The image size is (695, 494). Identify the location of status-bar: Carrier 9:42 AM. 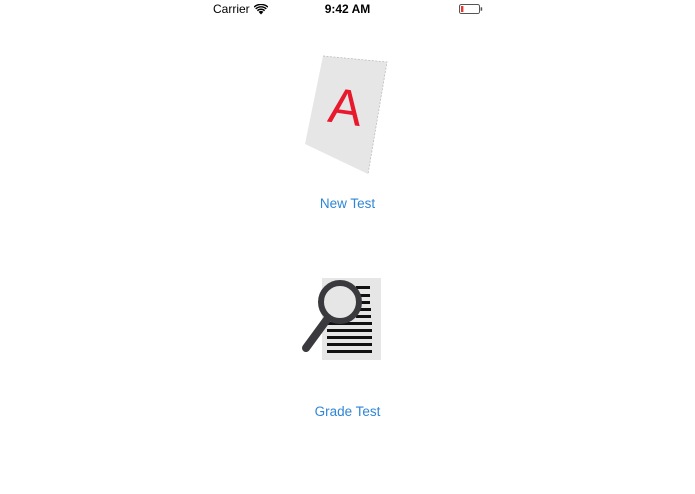
(347, 10).